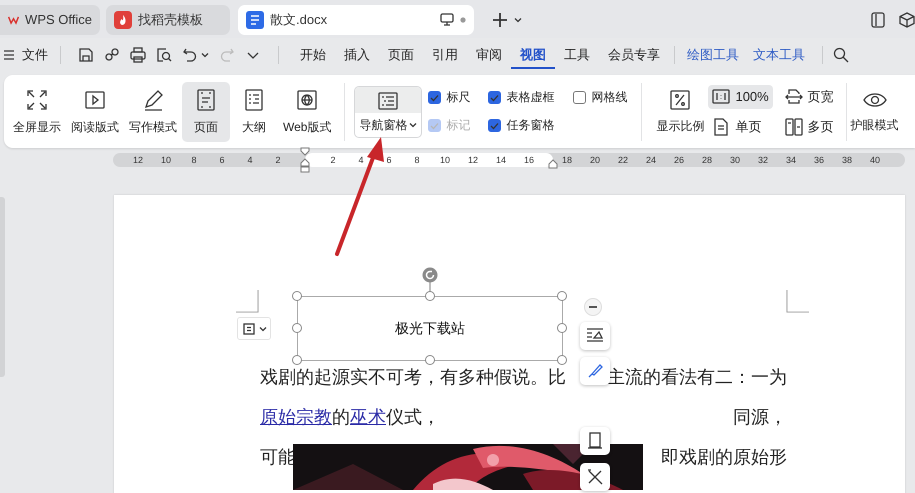 This screenshot has width=915, height=493. What do you see at coordinates (430, 329) in the screenshot?
I see `text-box-text: 极光下载站` at bounding box center [430, 329].